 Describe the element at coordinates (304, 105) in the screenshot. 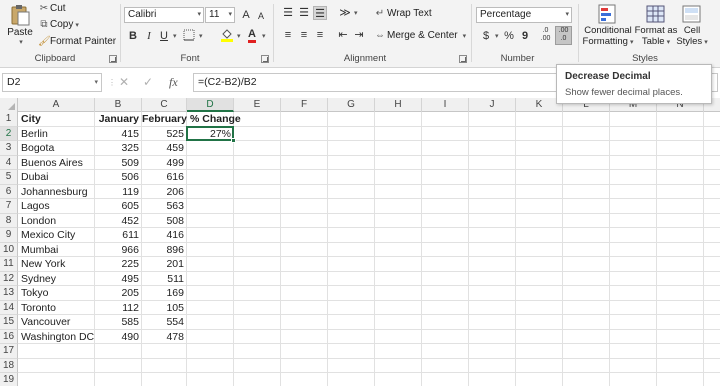

I see `column-header-f: F` at that location.